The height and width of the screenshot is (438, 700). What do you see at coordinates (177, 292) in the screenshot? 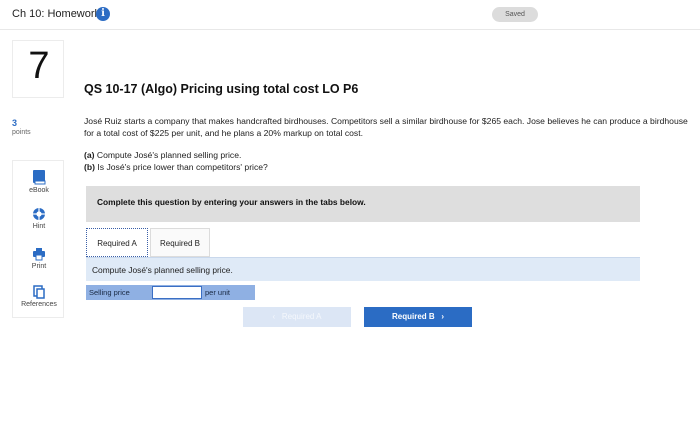
I see `selling-price-input` at bounding box center [177, 292].